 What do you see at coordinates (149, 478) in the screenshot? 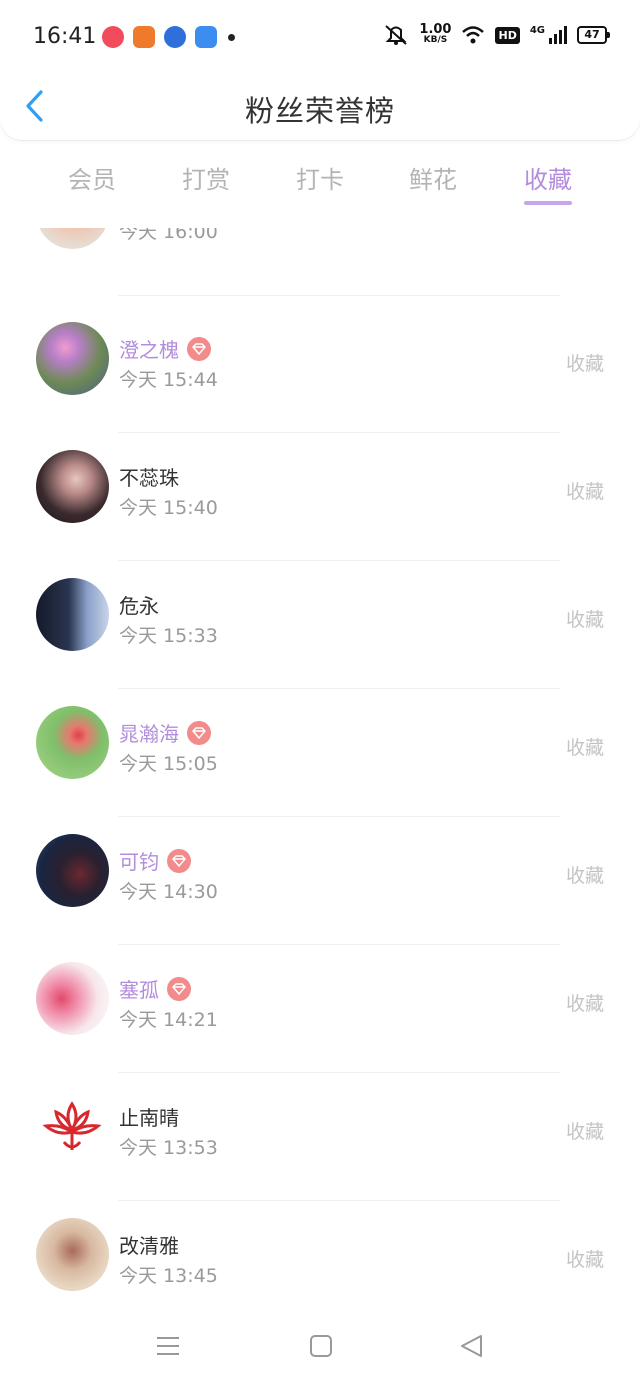
I see `item-name: 不蕊珠` at bounding box center [149, 478].